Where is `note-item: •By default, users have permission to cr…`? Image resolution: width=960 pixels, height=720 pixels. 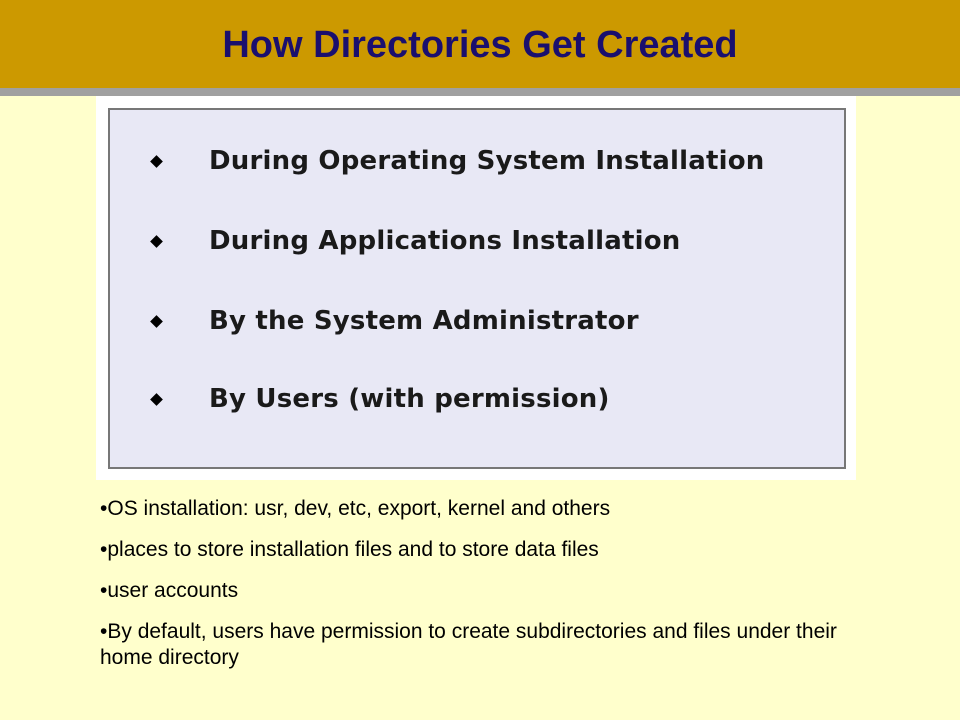 note-item: •By default, users have permission to cr… is located at coordinates (480, 645).